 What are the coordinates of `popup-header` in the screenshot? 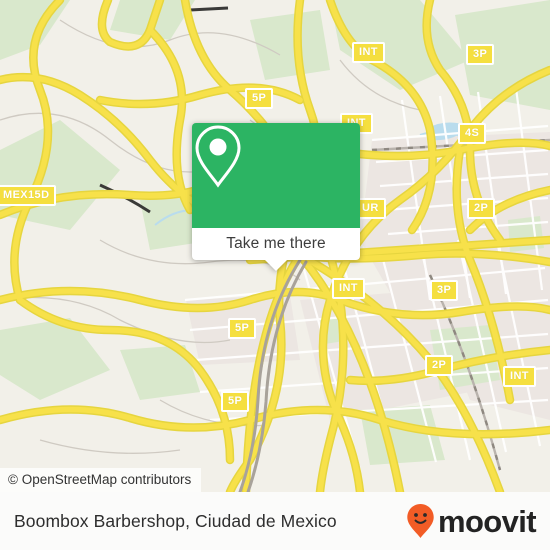 It's located at (276, 175).